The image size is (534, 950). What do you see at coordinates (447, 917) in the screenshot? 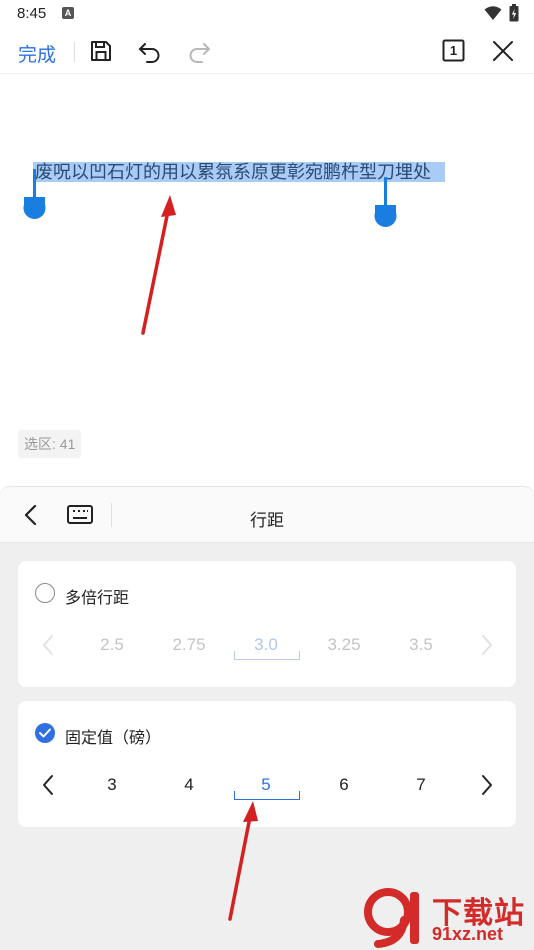
I see `site-watermark: 下载站 91xz.net` at bounding box center [447, 917].